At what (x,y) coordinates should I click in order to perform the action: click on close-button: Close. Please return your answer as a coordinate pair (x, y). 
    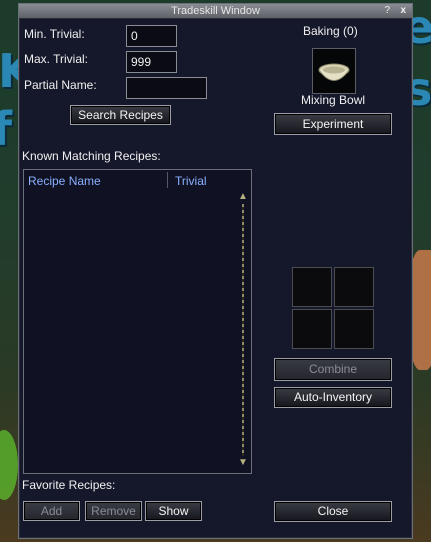
    Looking at the image, I should click on (333, 511).